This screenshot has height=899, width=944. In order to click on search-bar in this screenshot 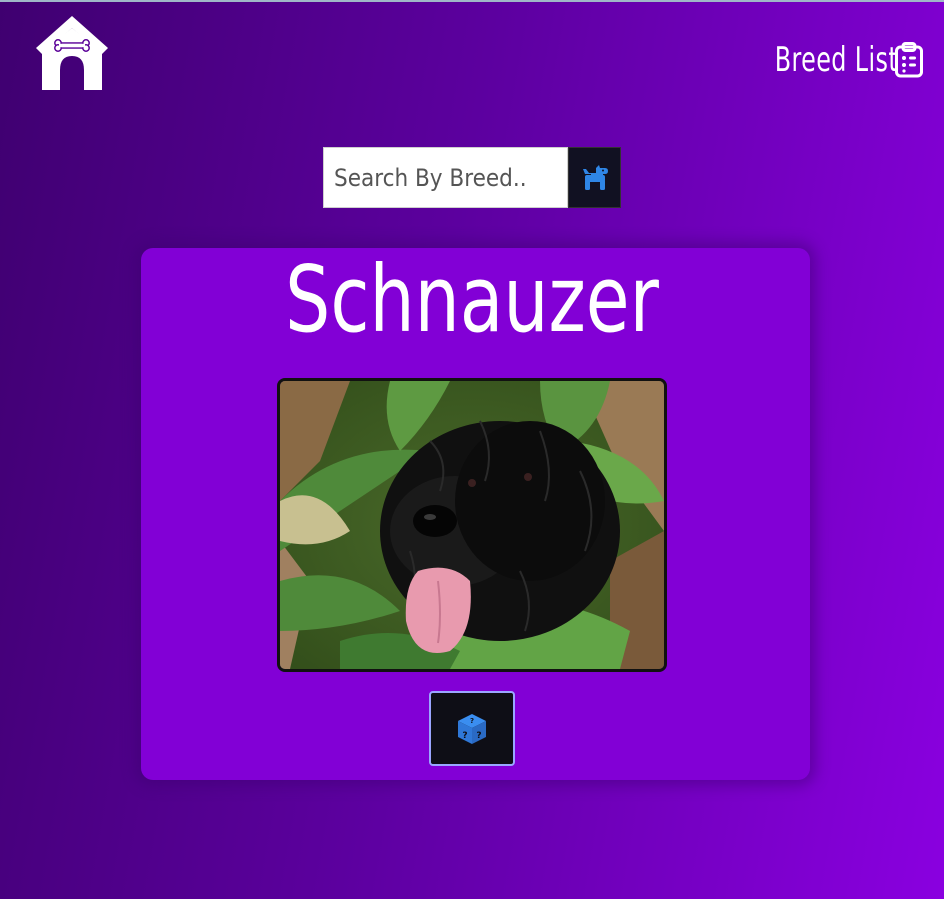, I will do `click(472, 177)`.